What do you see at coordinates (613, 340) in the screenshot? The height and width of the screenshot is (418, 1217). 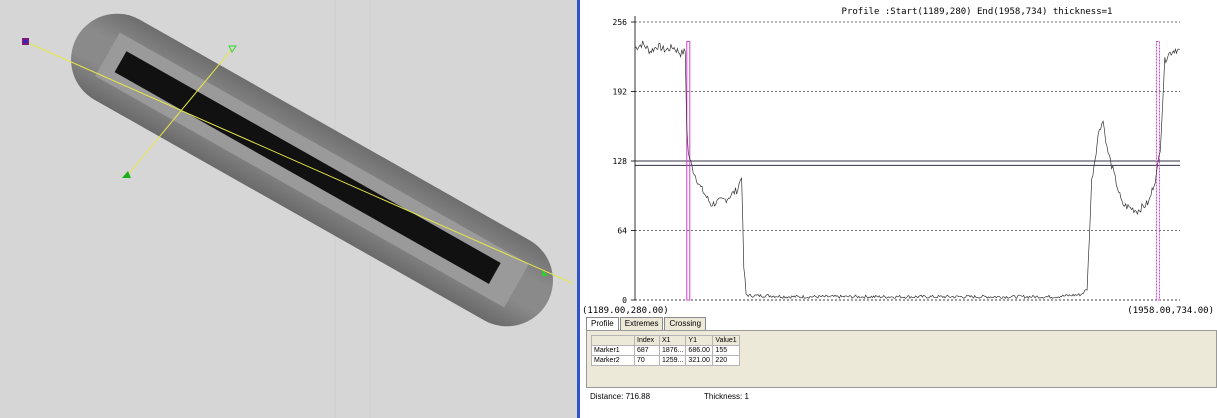 I see `table-header-cell` at bounding box center [613, 340].